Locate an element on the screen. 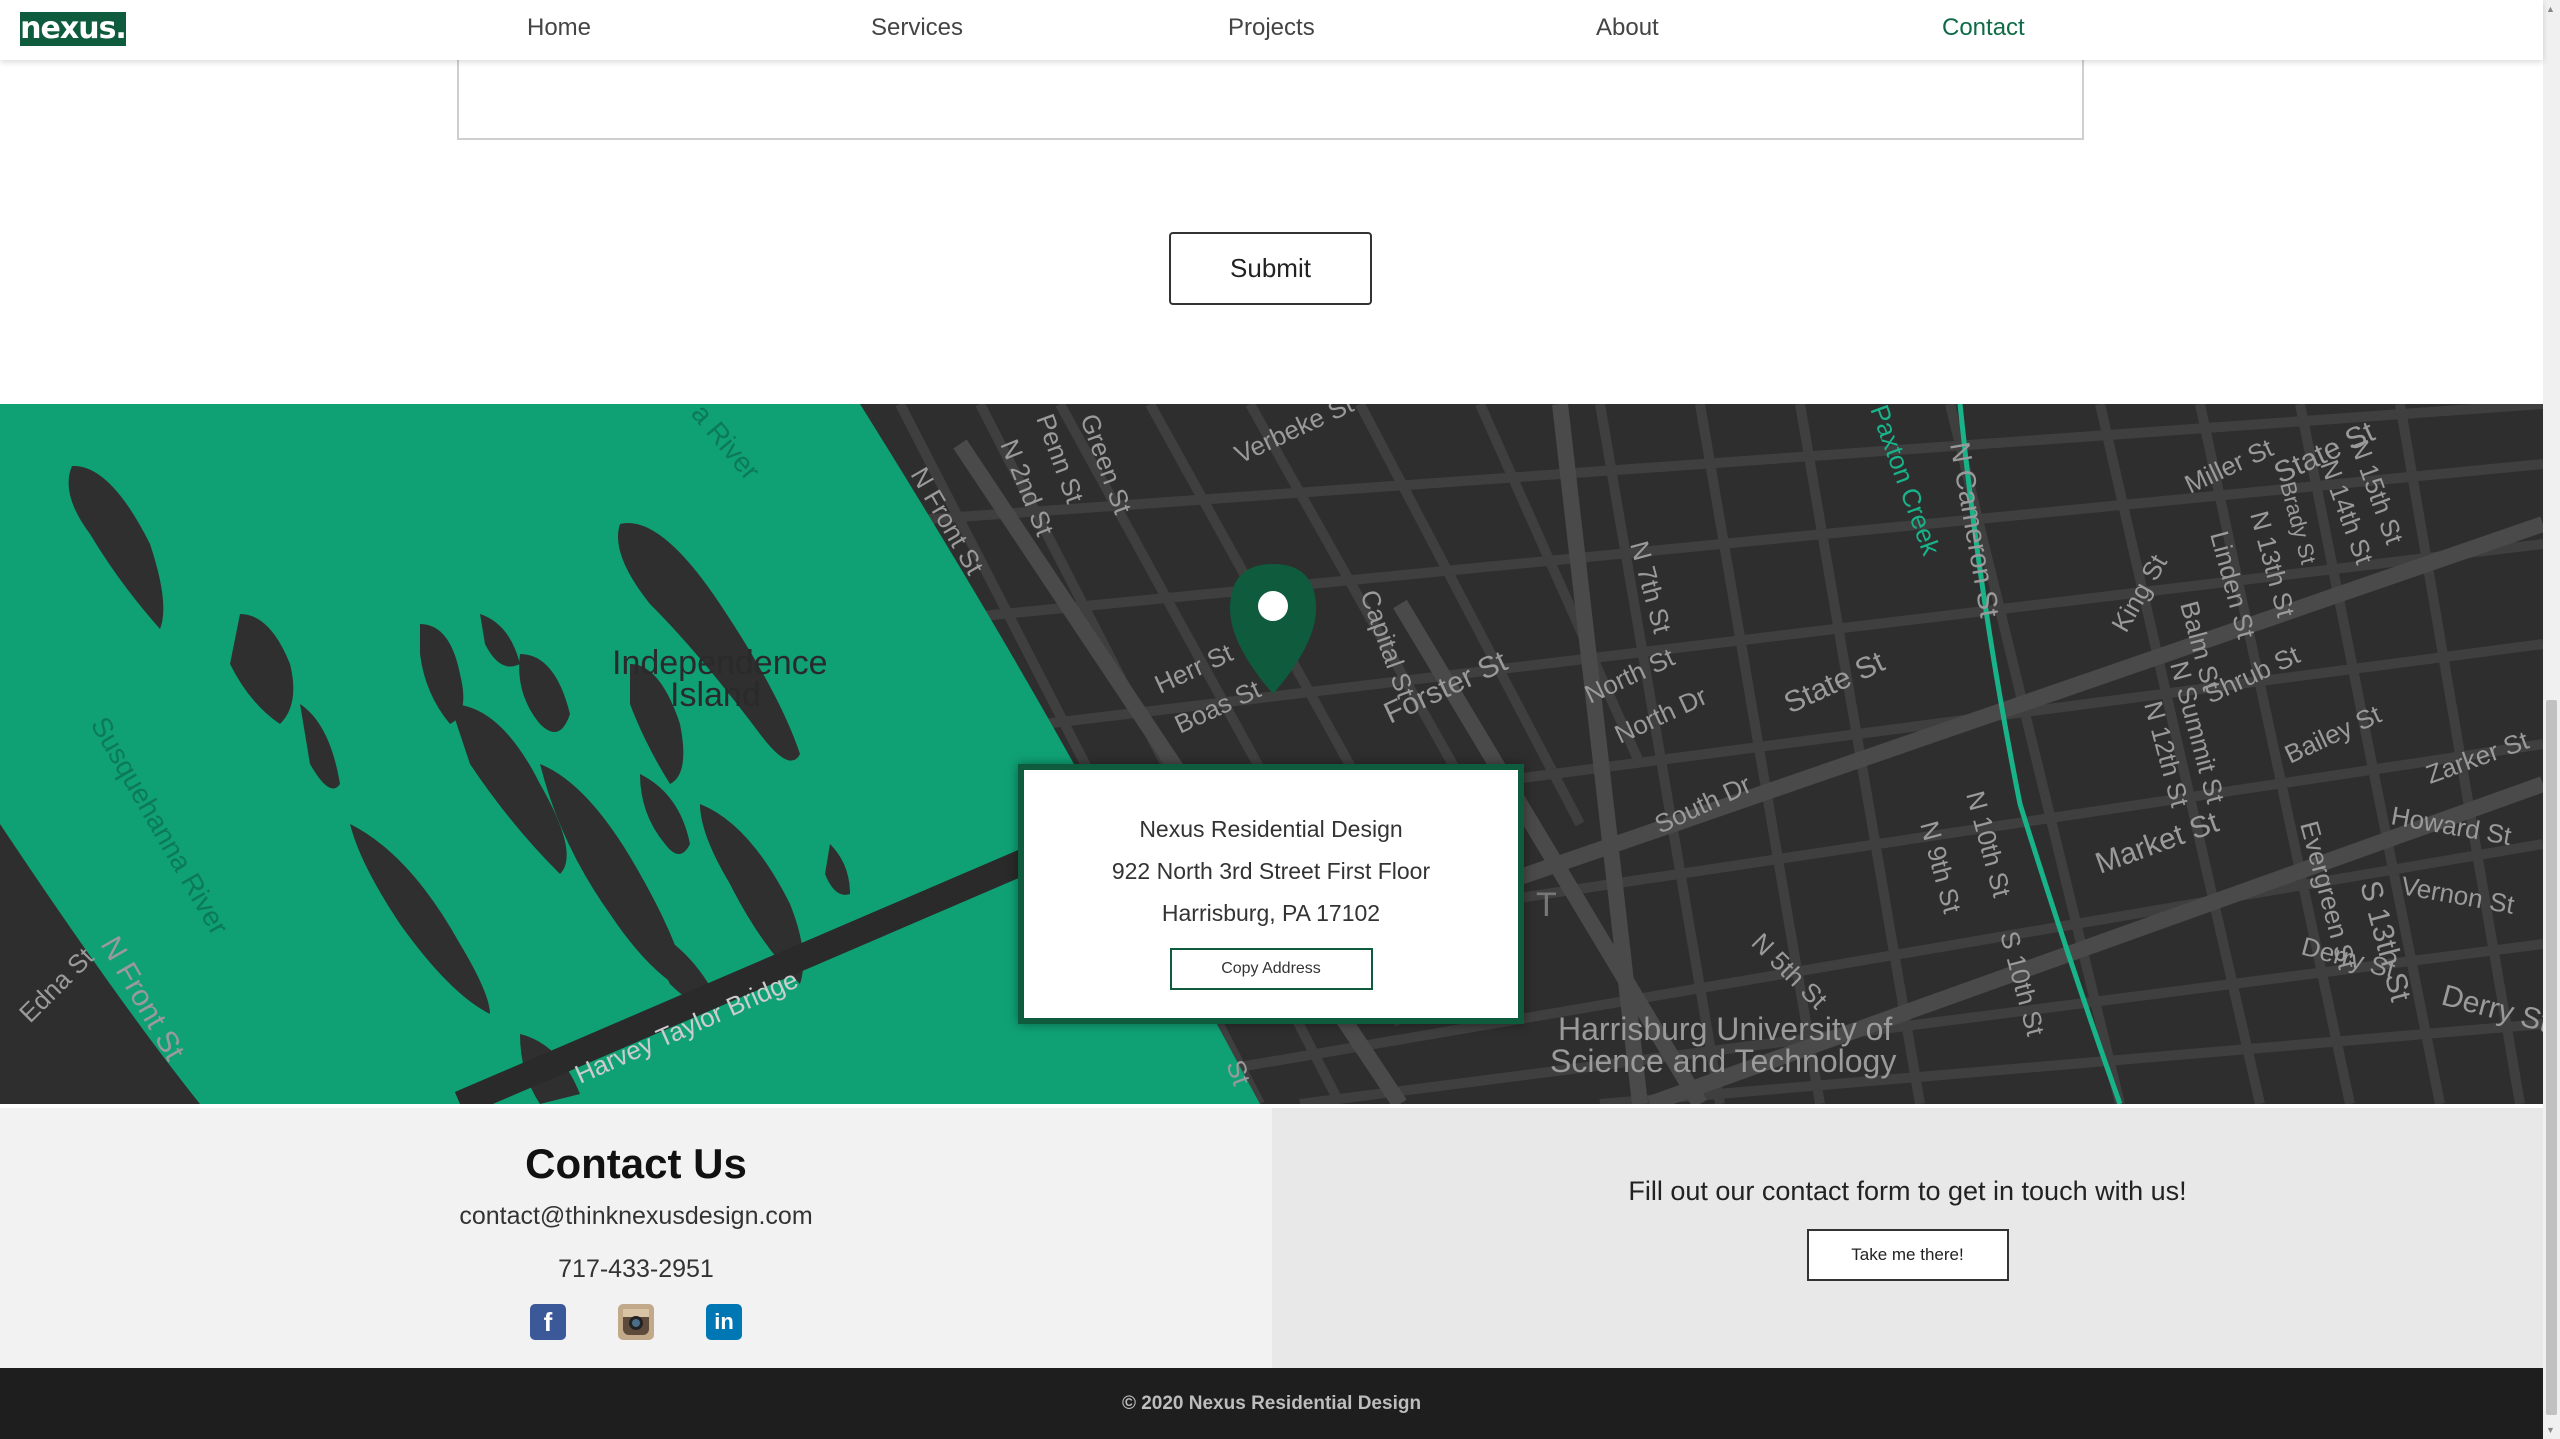 The image size is (2560, 1439). scrollbar-thumb is located at coordinates (2551, 1057).